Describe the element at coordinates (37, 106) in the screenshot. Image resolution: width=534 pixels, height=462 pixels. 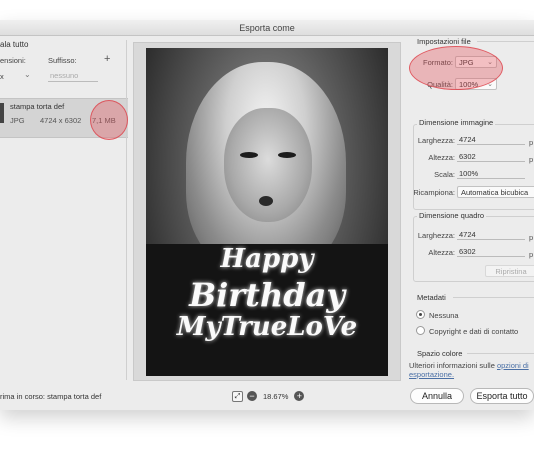
I see `asset-name: stampa torta def` at that location.